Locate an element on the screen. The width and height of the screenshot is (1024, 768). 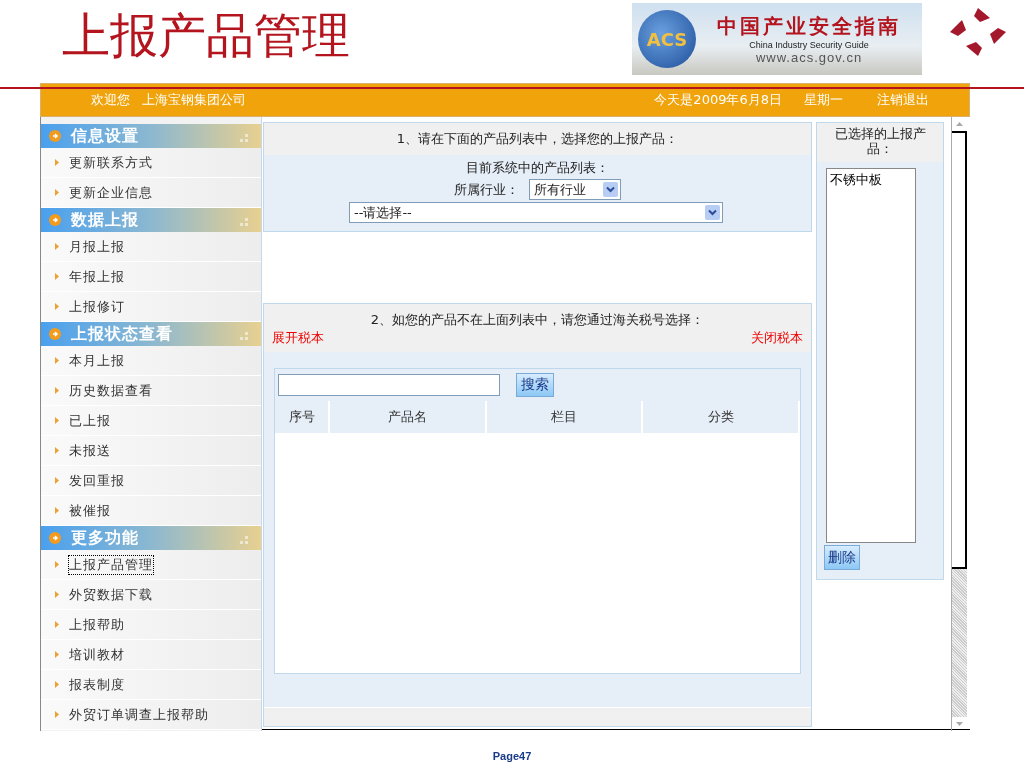
sidebar-item-label: 未报送 is located at coordinates (90, 450).